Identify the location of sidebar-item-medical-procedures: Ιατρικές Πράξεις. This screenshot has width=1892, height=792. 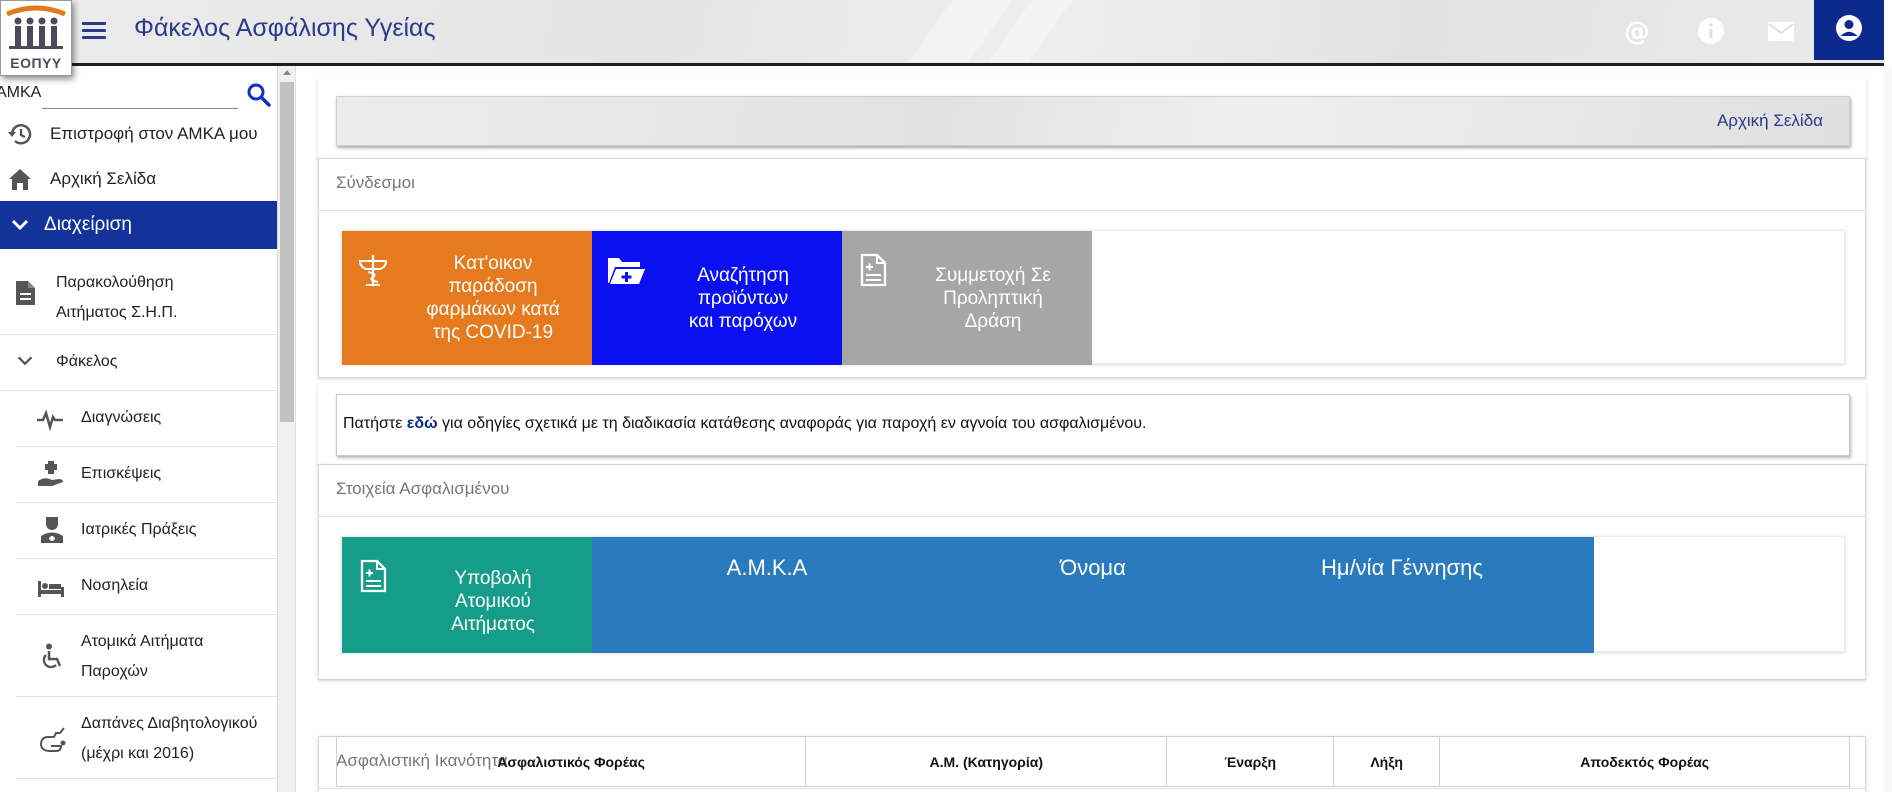
(146, 531).